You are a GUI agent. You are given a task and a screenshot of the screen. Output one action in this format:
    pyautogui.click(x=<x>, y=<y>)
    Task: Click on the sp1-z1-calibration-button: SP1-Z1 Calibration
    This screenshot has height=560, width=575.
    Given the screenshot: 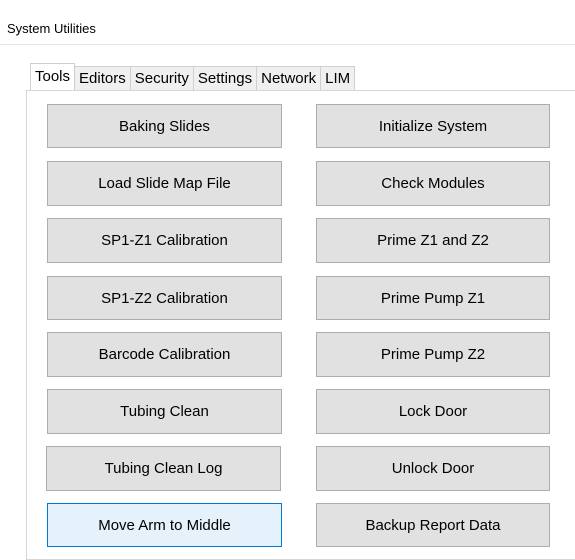 What is the action you would take?
    pyautogui.click(x=164, y=240)
    